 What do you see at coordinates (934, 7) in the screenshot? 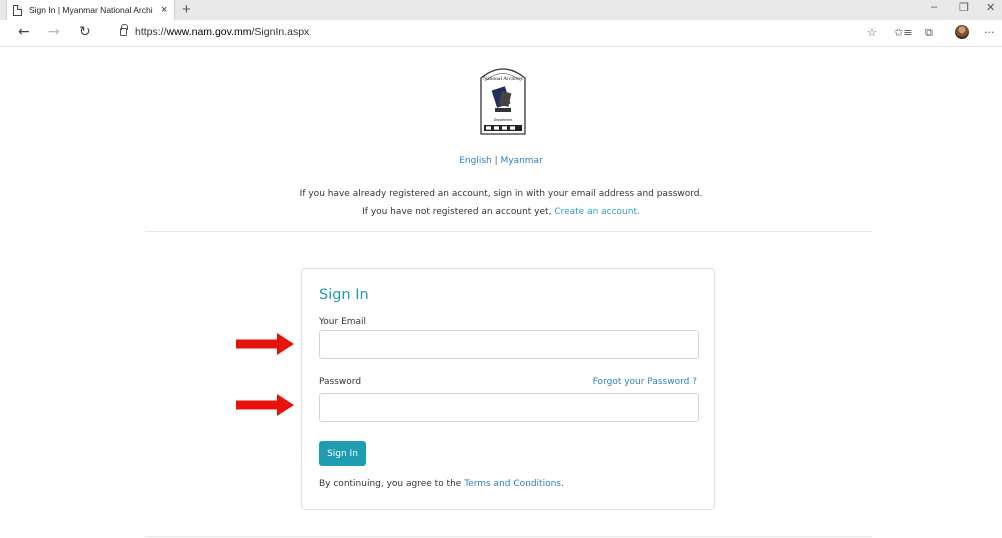
I see `minimize-button: –` at bounding box center [934, 7].